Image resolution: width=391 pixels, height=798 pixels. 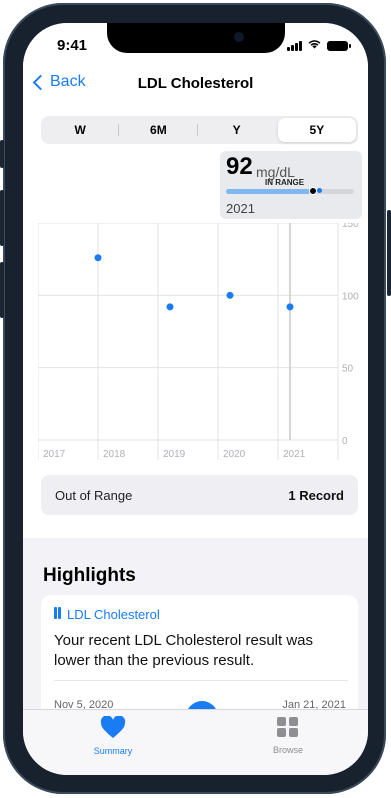 What do you see at coordinates (80, 130) in the screenshot?
I see `segment-week: W` at bounding box center [80, 130].